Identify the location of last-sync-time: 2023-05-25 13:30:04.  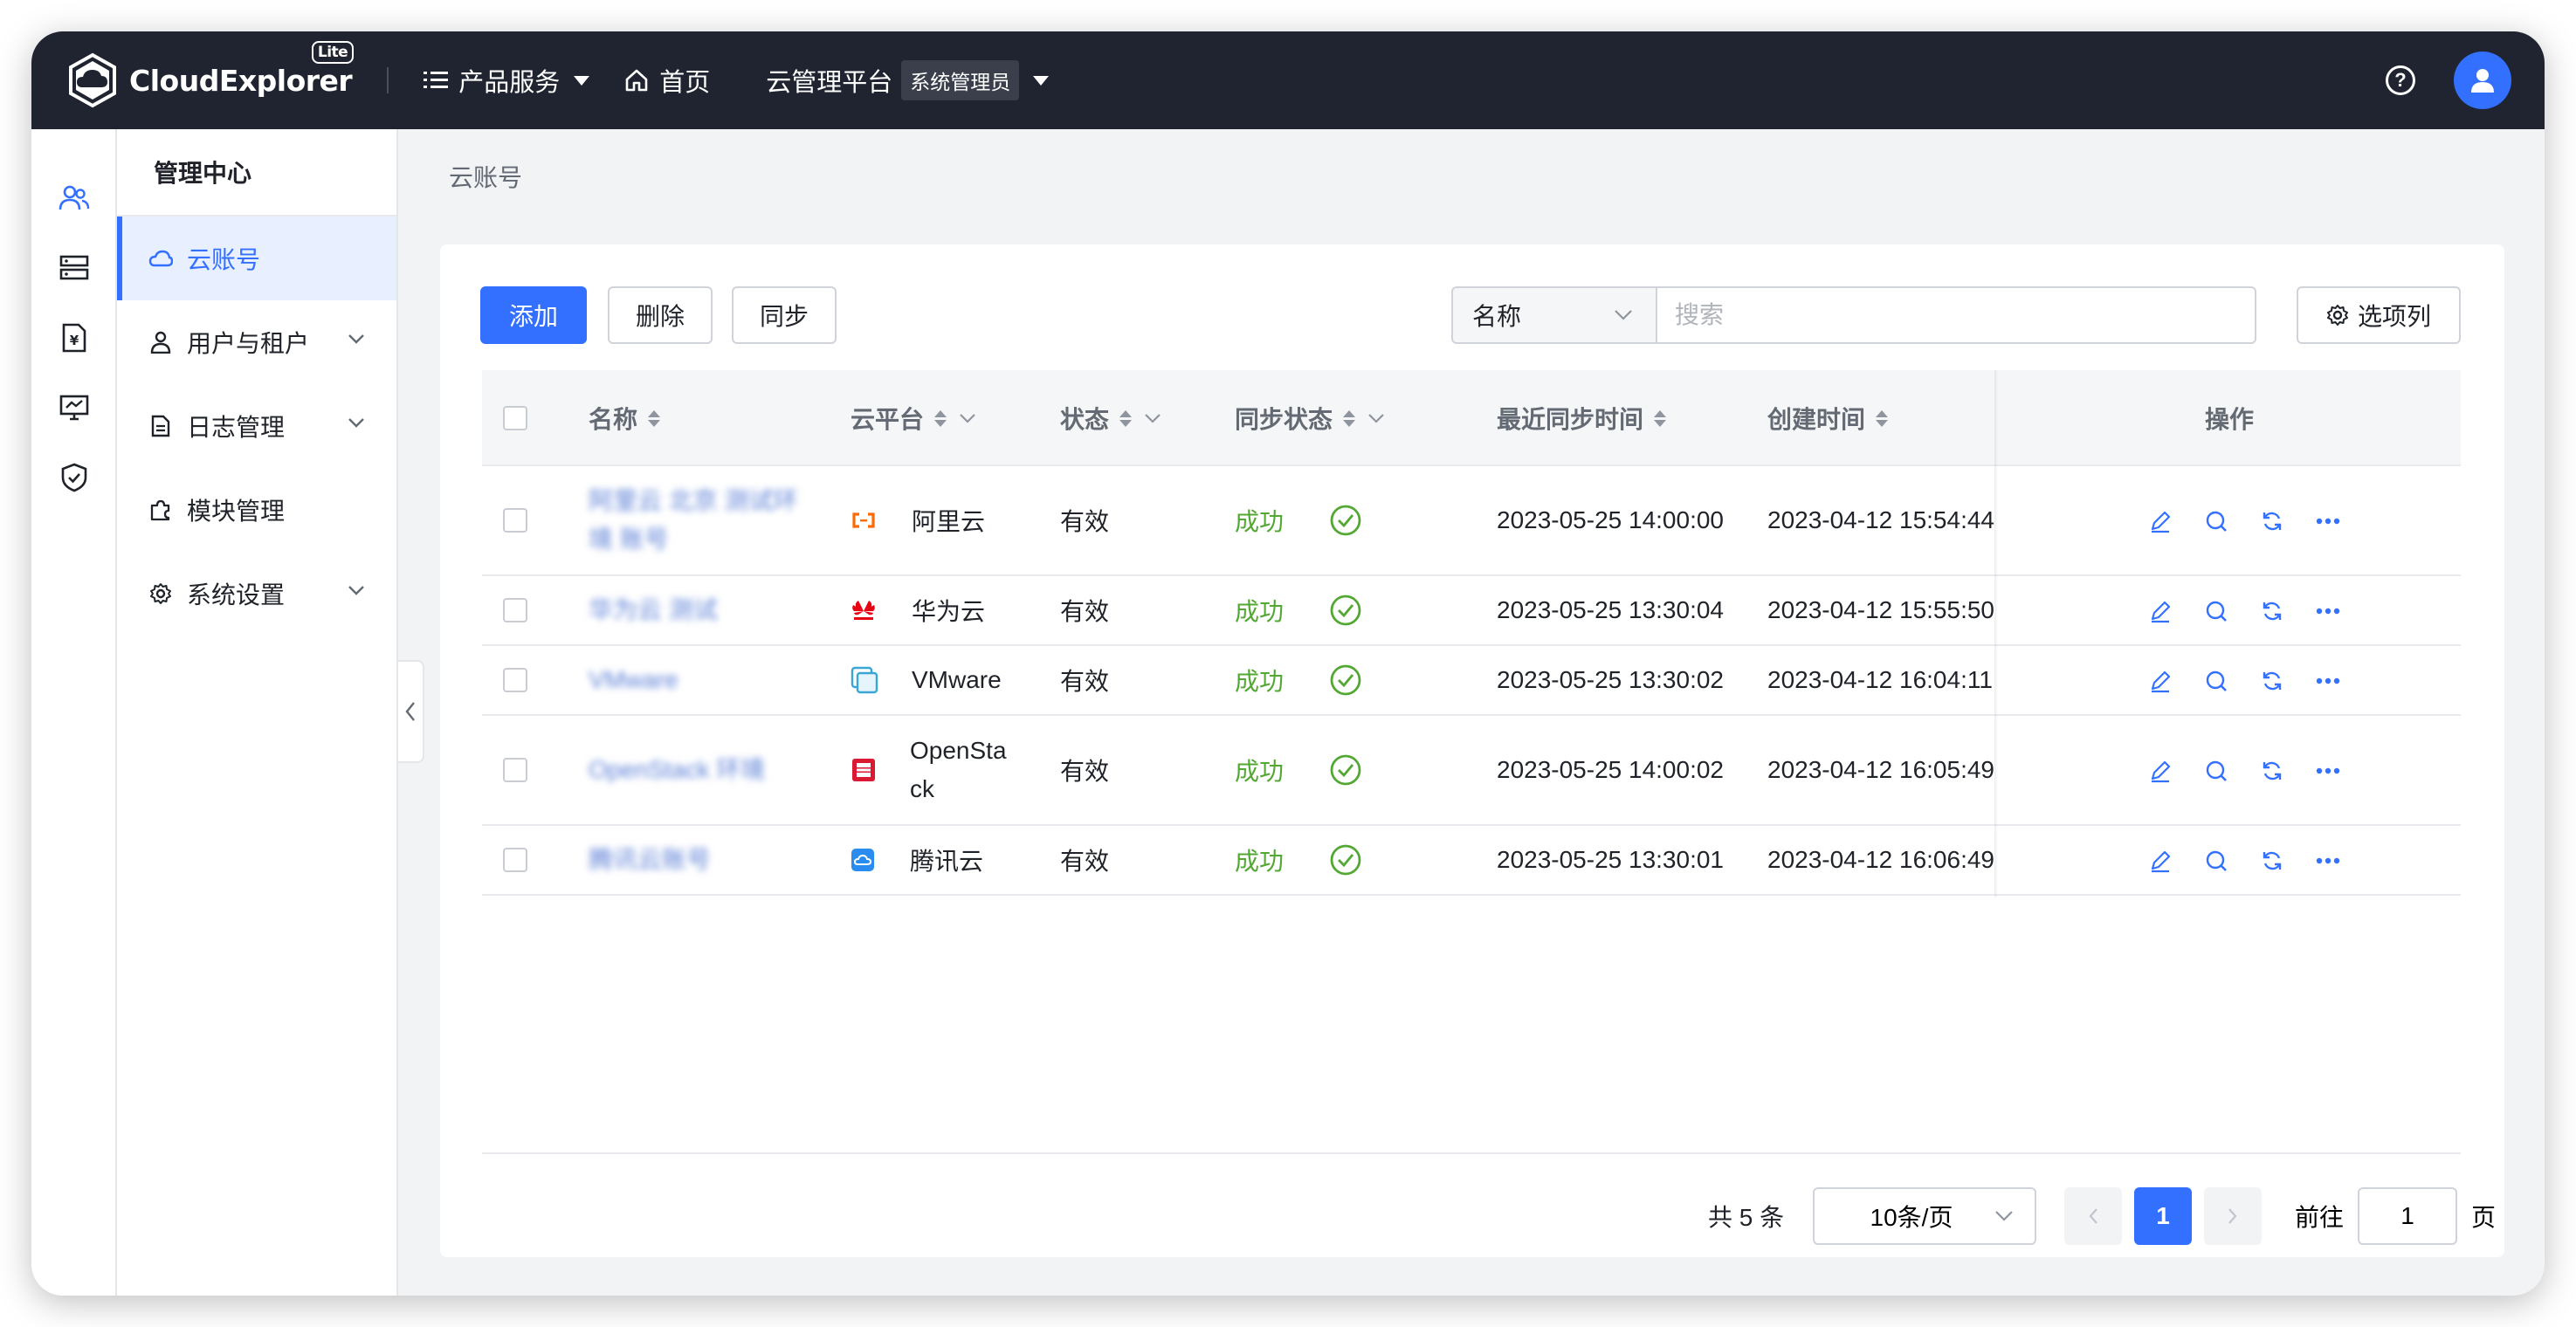
(1610, 609).